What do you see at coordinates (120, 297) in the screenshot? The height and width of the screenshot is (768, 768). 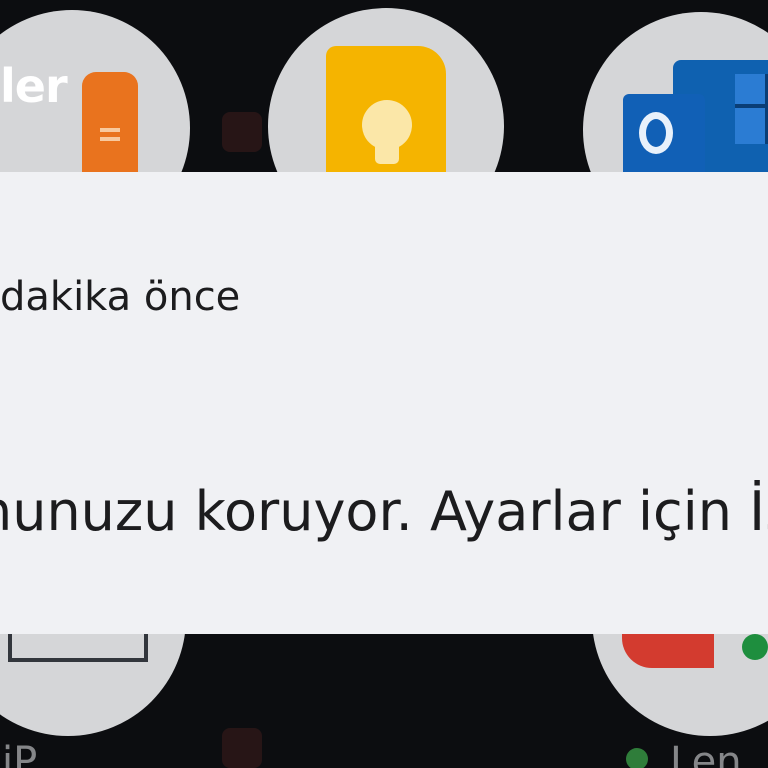 I see `notification-time: dakika önce` at bounding box center [120, 297].